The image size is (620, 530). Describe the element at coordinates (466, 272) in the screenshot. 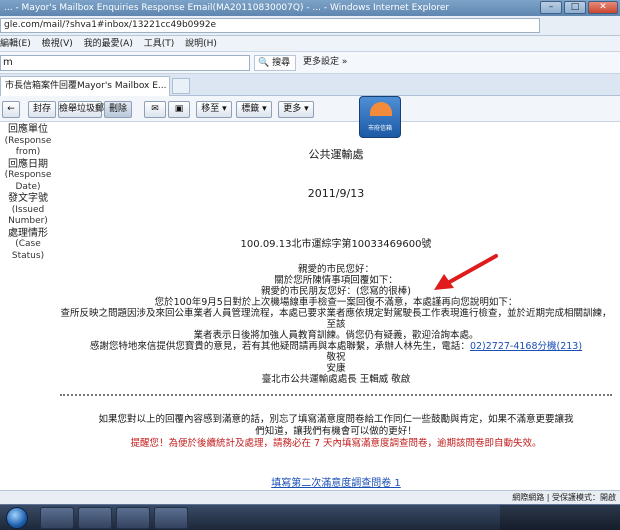

I see `red-arrow-icon` at that location.